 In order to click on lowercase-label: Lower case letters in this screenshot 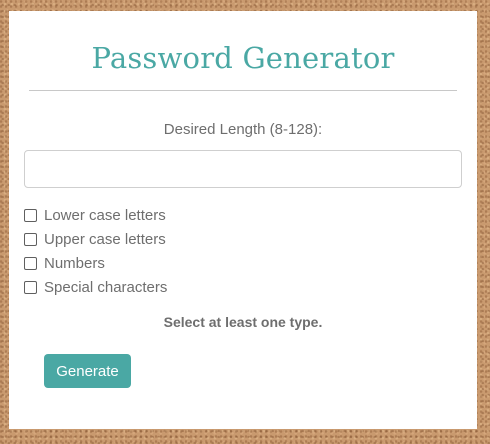, I will do `click(105, 215)`.